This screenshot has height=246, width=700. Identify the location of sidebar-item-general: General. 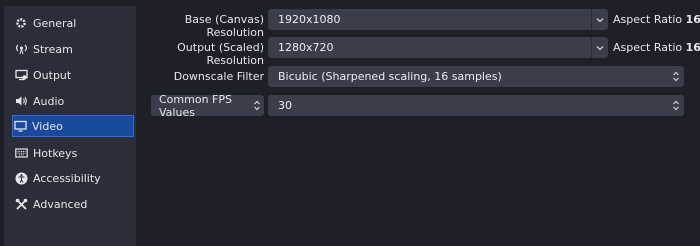
(74, 23).